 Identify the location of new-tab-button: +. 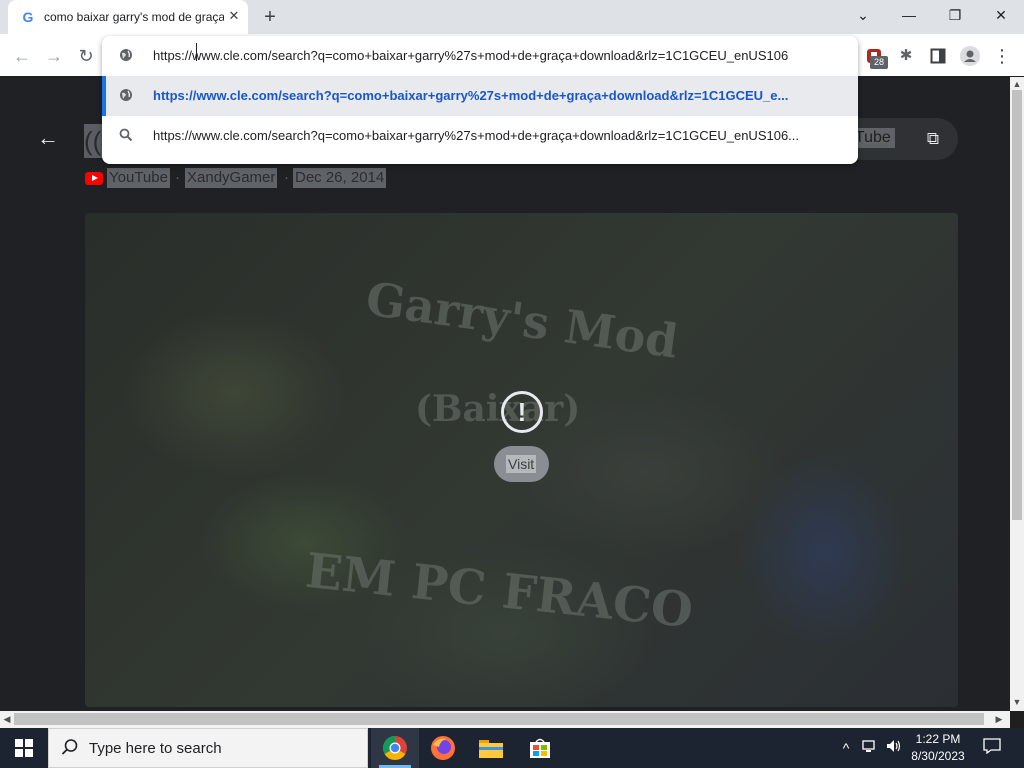
(270, 17).